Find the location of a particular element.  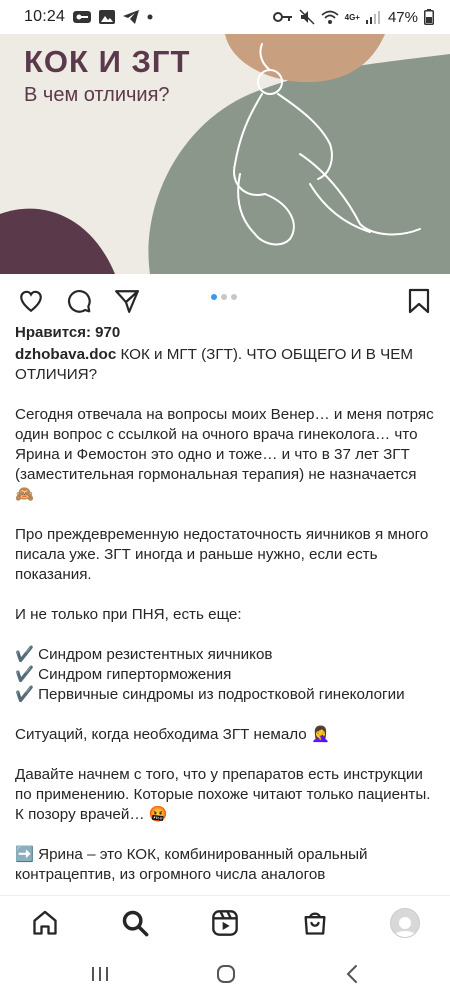

caption-list-item: ✔️ Синдром резистентных яичников is located at coordinates (144, 654).